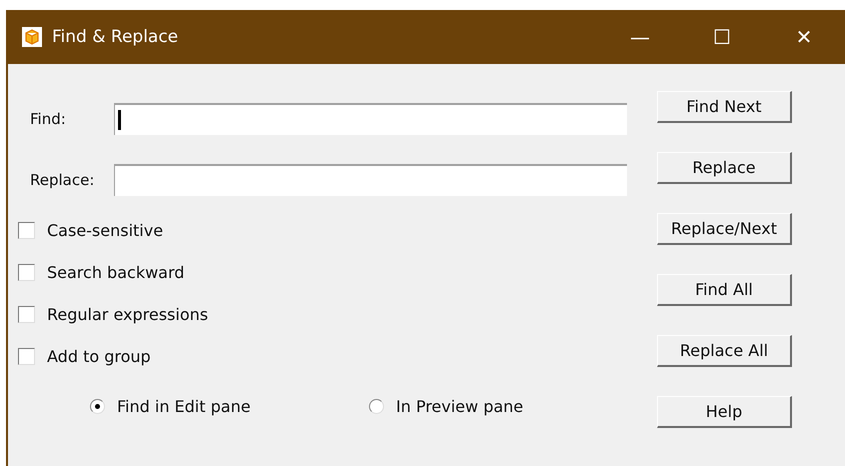 The height and width of the screenshot is (466, 845). Describe the element at coordinates (32, 37) in the screenshot. I see `cube-icon` at that location.